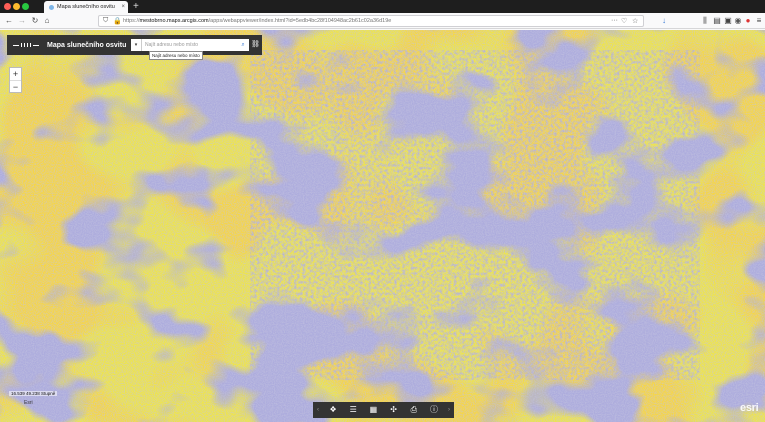 Image resolution: width=765 pixels, height=422 pixels. I want to click on toolbar-prev-icon: ‹, so click(318, 410).